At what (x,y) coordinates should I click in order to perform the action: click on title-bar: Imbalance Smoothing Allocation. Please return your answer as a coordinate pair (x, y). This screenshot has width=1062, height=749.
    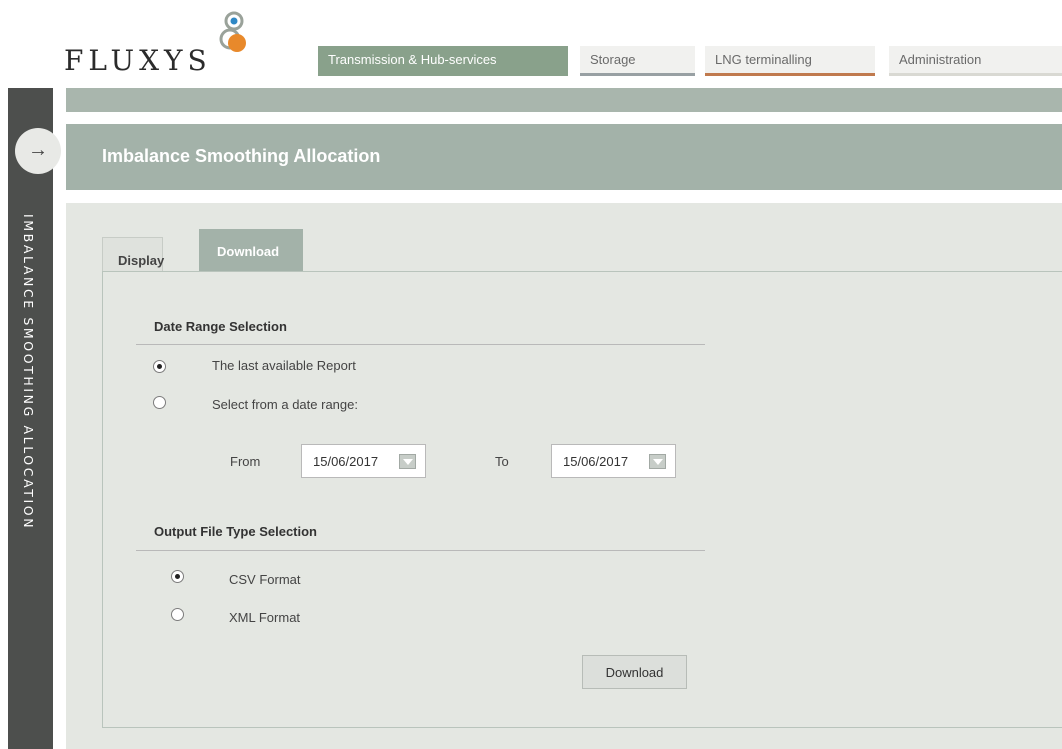
    Looking at the image, I should click on (564, 157).